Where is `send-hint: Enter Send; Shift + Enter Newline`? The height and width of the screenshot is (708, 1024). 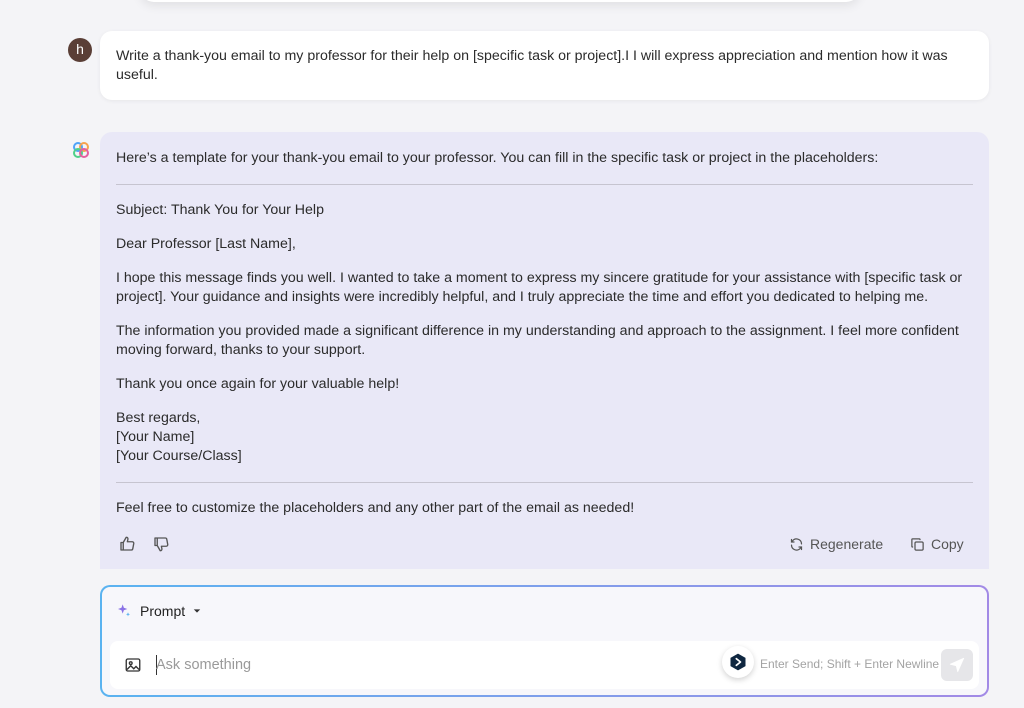 send-hint: Enter Send; Shift + Enter Newline is located at coordinates (850, 664).